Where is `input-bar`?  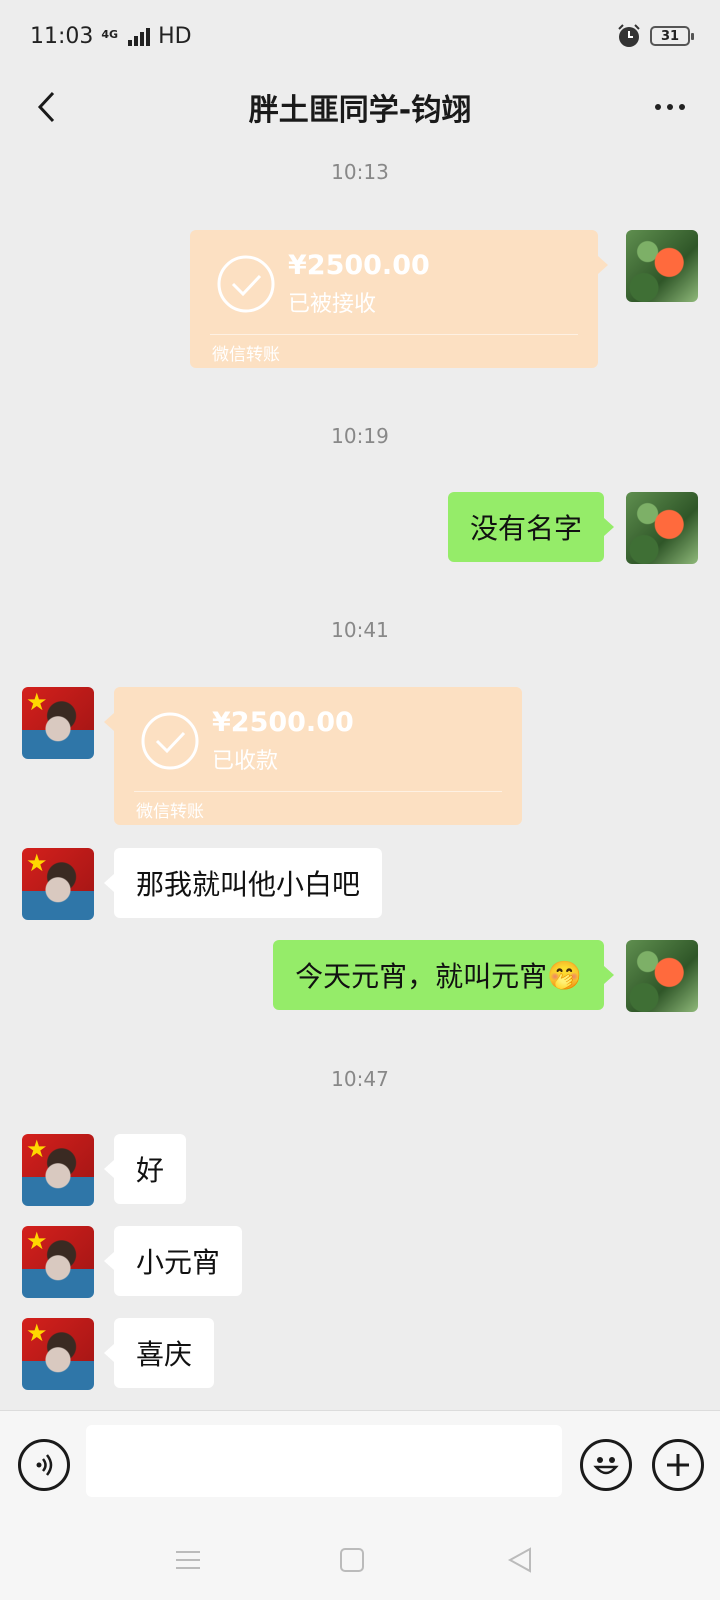
input-bar is located at coordinates (360, 1466).